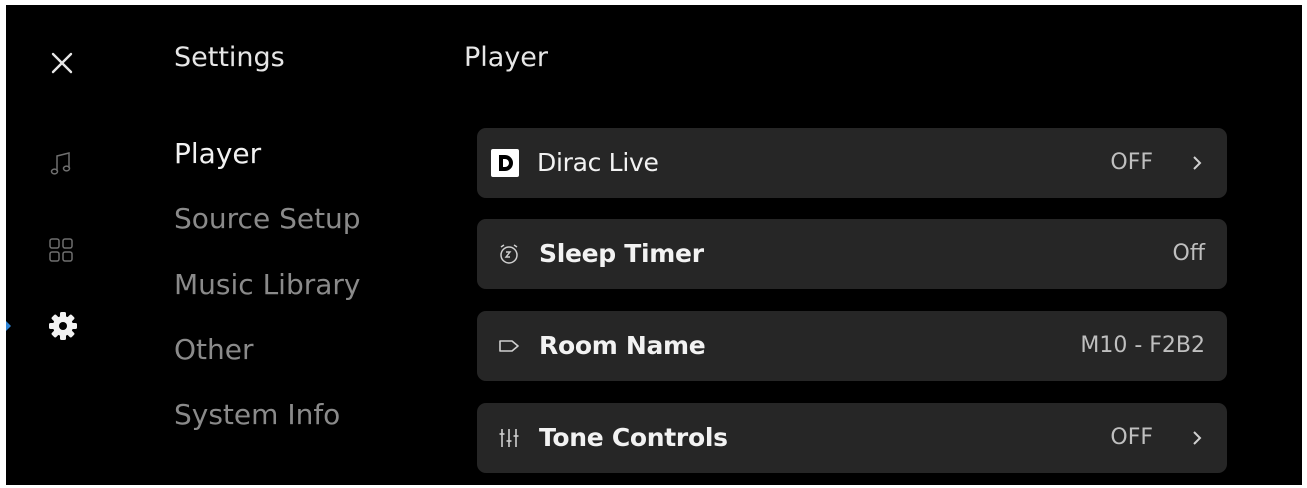  Describe the element at coordinates (621, 253) in the screenshot. I see `sleep-timer-label: Sleep Timer` at that location.